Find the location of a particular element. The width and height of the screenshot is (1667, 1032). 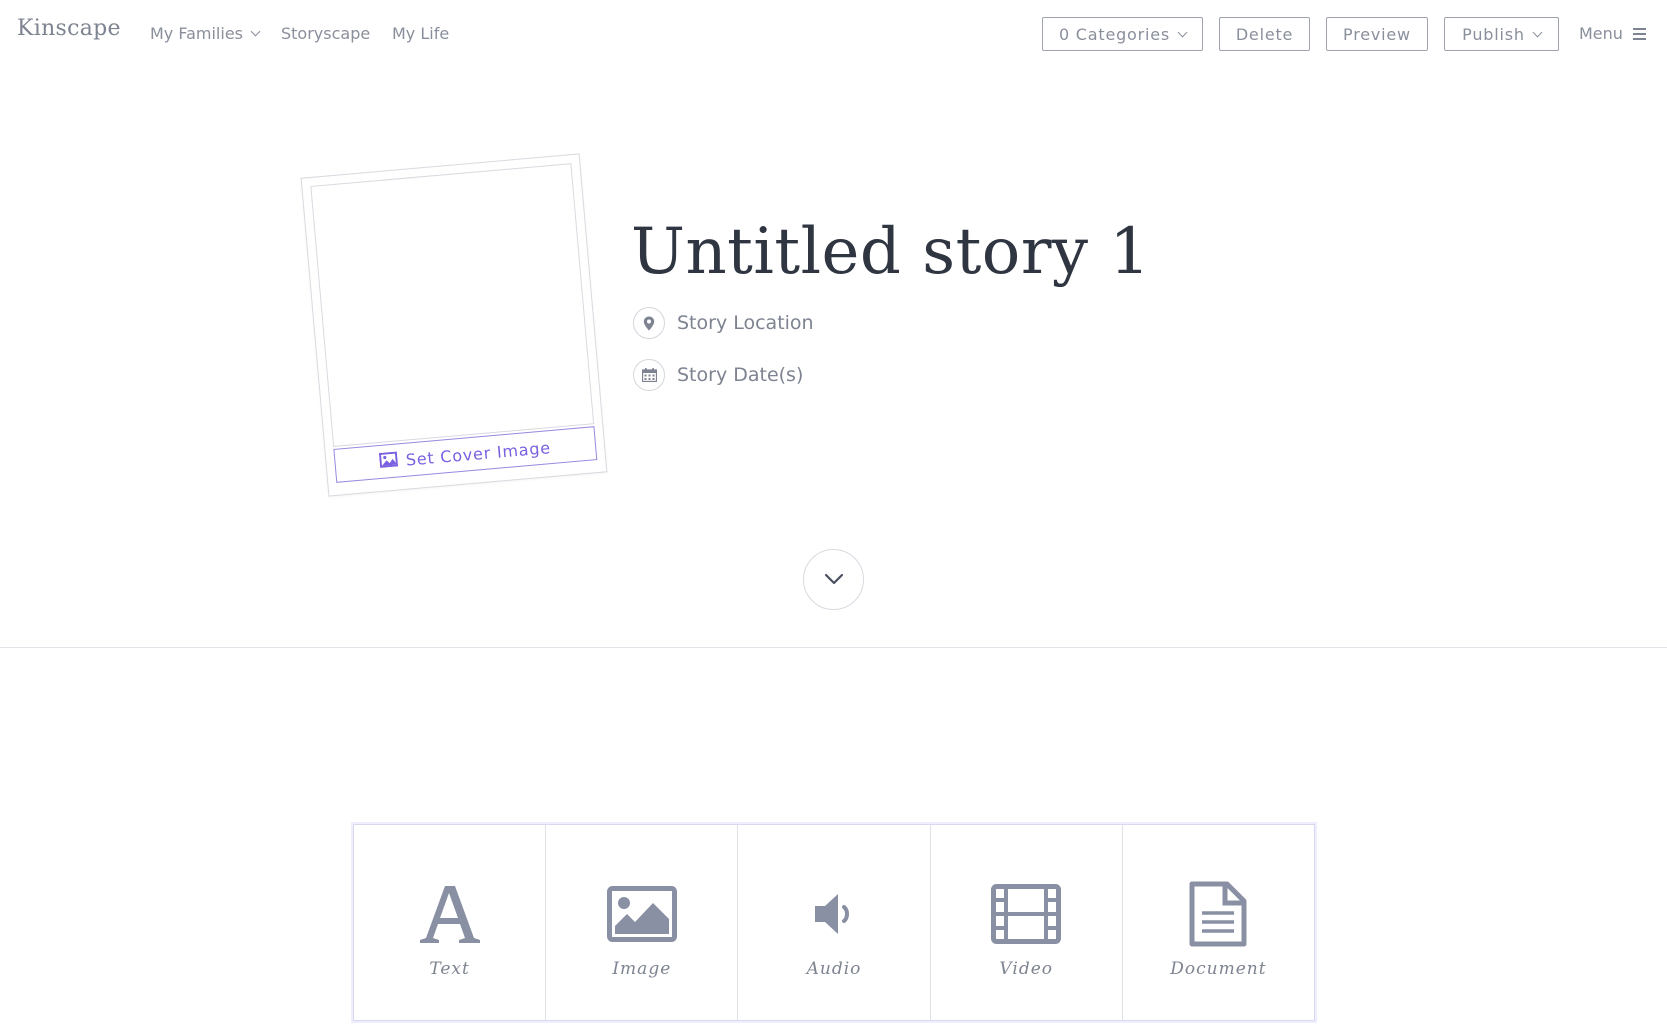

publish-button-label: Publish is located at coordinates (1493, 34).